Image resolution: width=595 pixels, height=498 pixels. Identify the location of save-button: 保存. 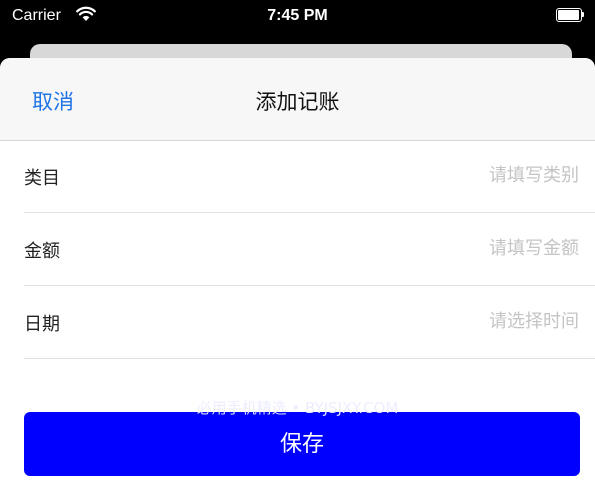
(302, 444).